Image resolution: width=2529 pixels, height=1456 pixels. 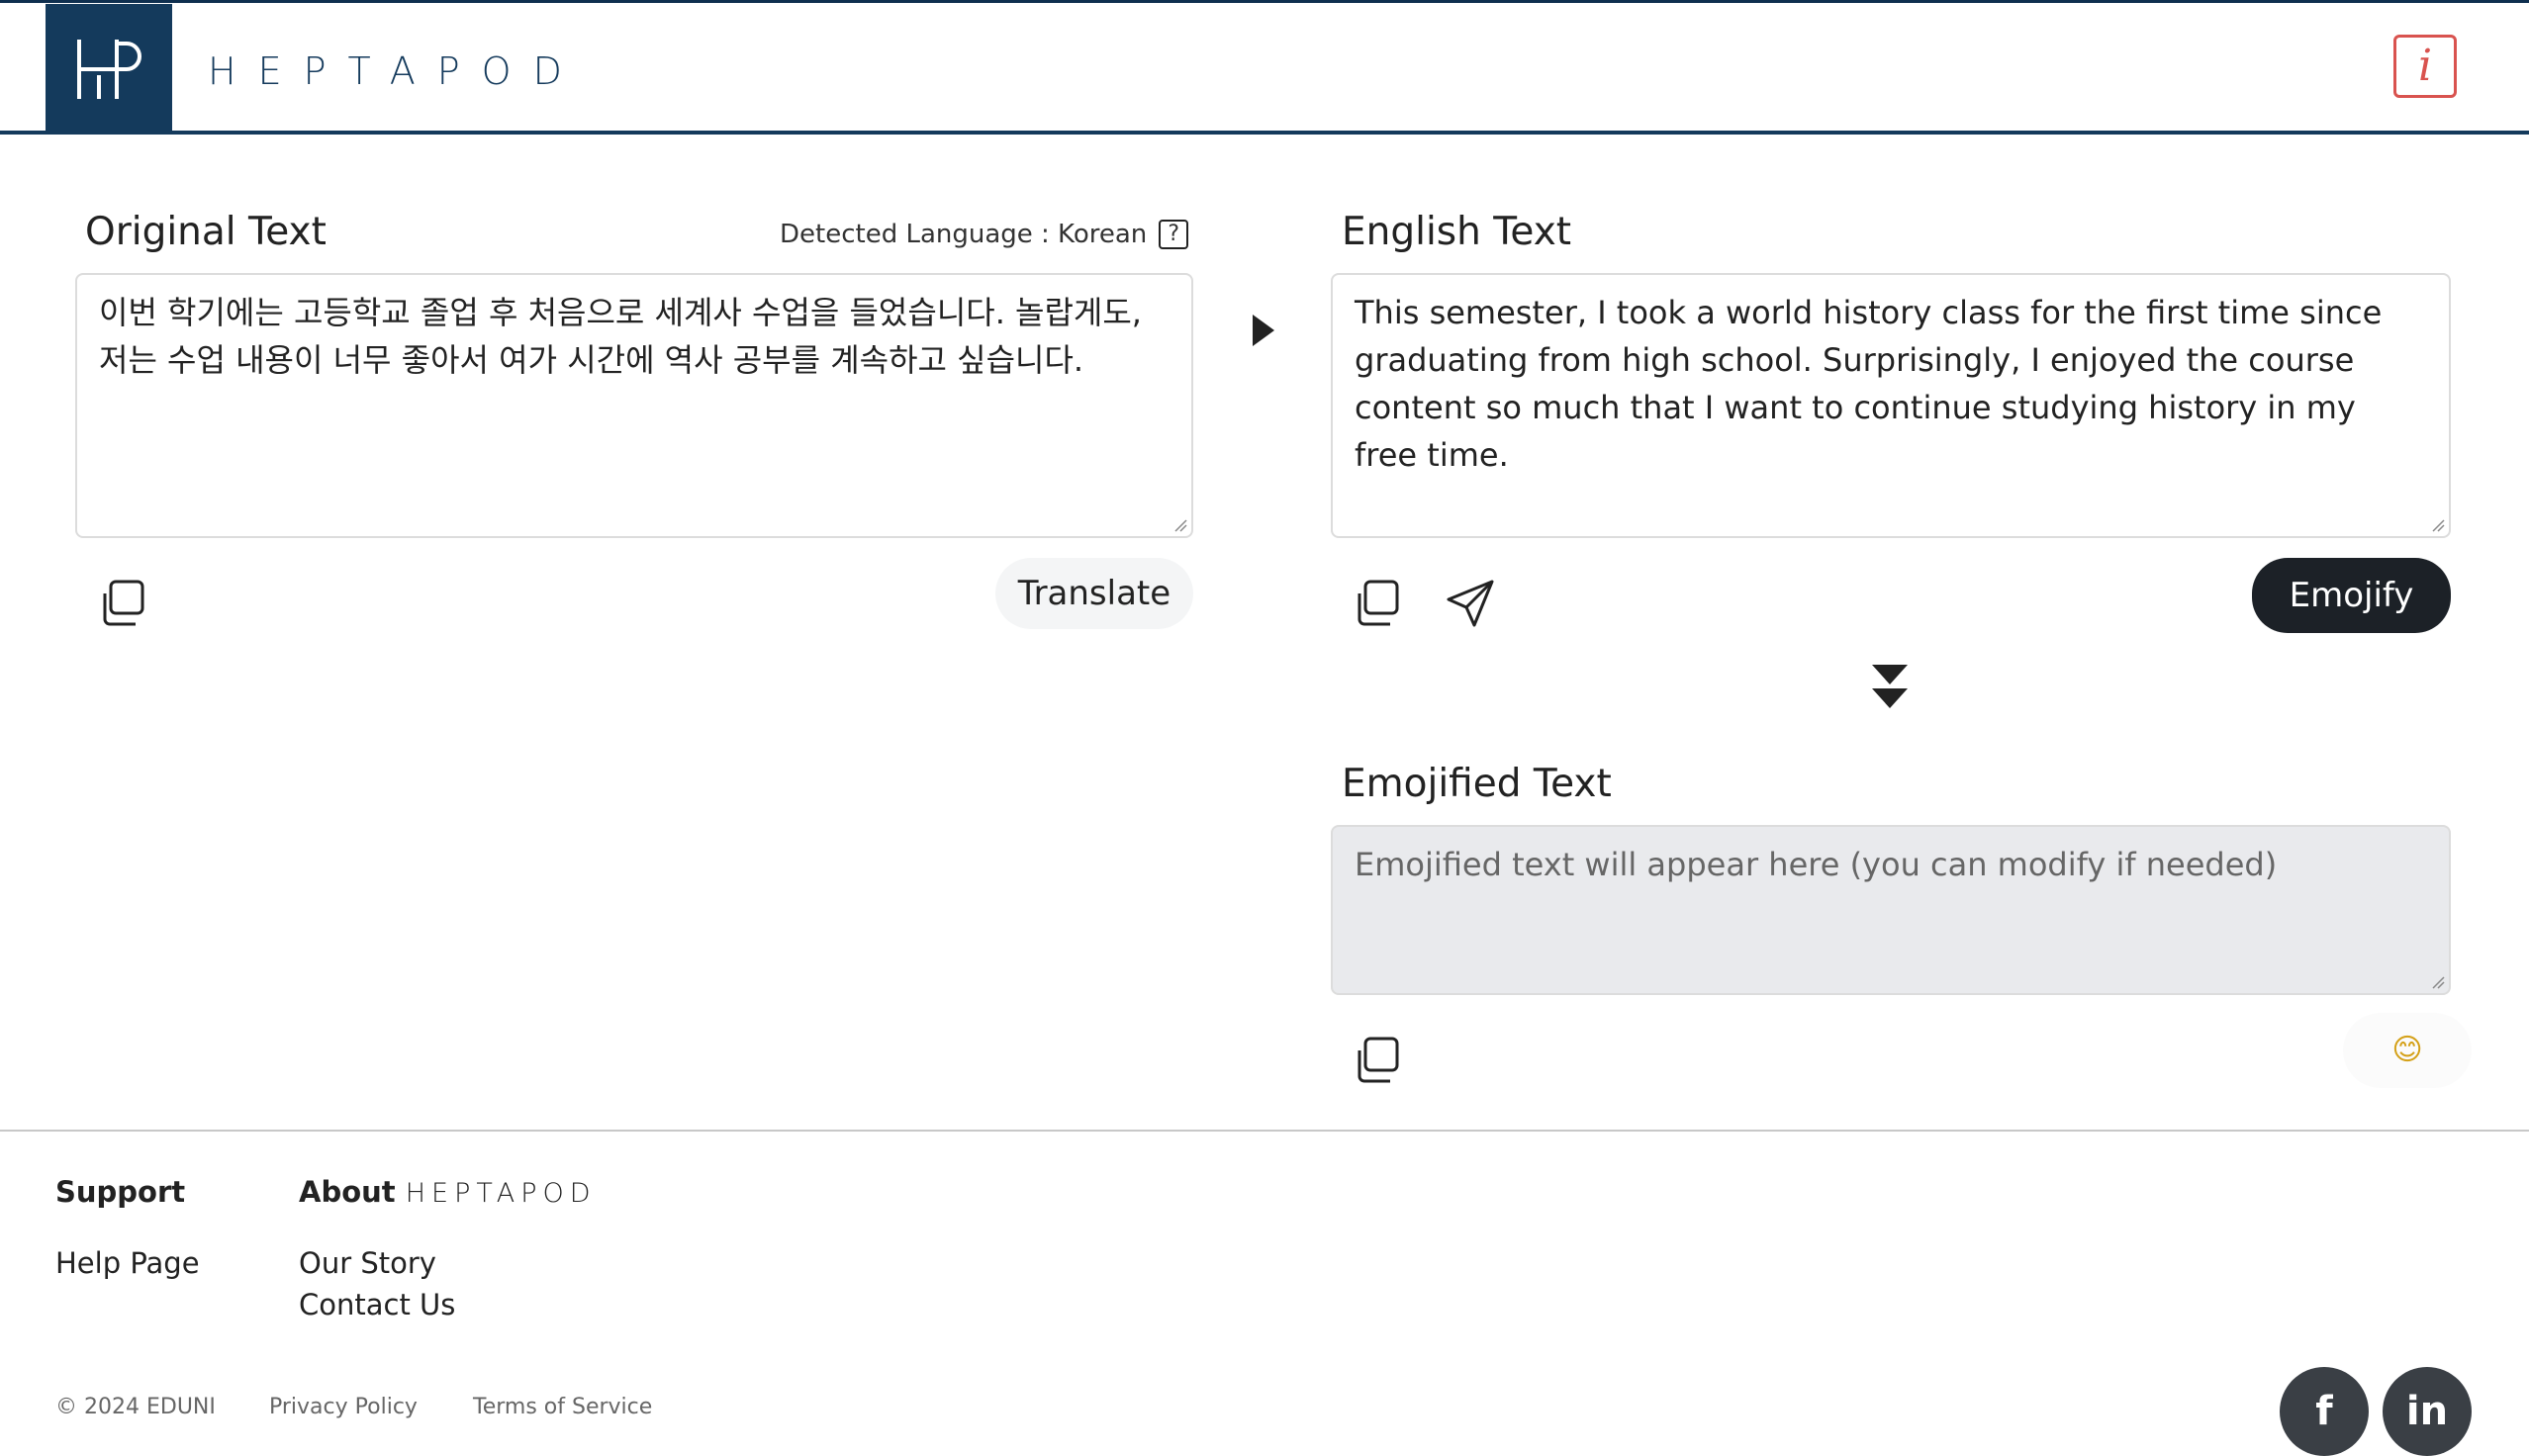 I want to click on footer-about-heading: About HEPTAPOD, so click(x=448, y=1192).